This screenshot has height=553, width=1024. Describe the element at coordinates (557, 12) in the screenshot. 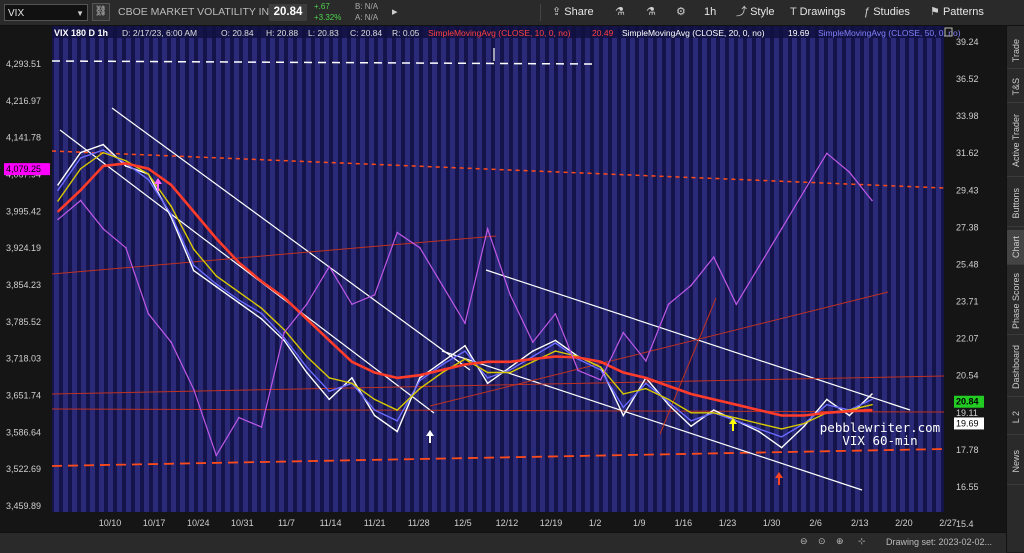

I see `share-icon: ⇪` at that location.